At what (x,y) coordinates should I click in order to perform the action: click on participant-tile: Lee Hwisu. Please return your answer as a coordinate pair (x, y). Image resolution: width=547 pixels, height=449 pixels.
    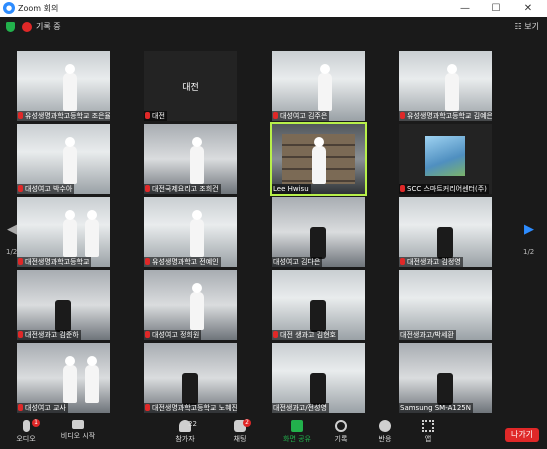
    Looking at the image, I should click on (318, 159).